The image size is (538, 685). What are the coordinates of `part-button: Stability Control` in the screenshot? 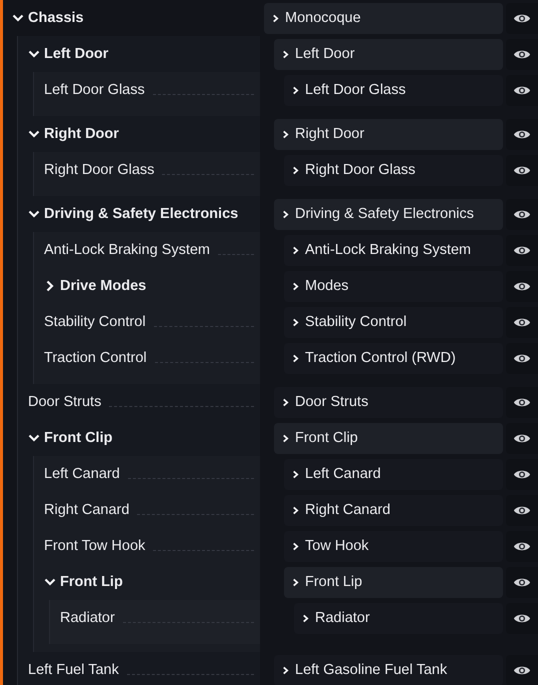 It's located at (393, 322).